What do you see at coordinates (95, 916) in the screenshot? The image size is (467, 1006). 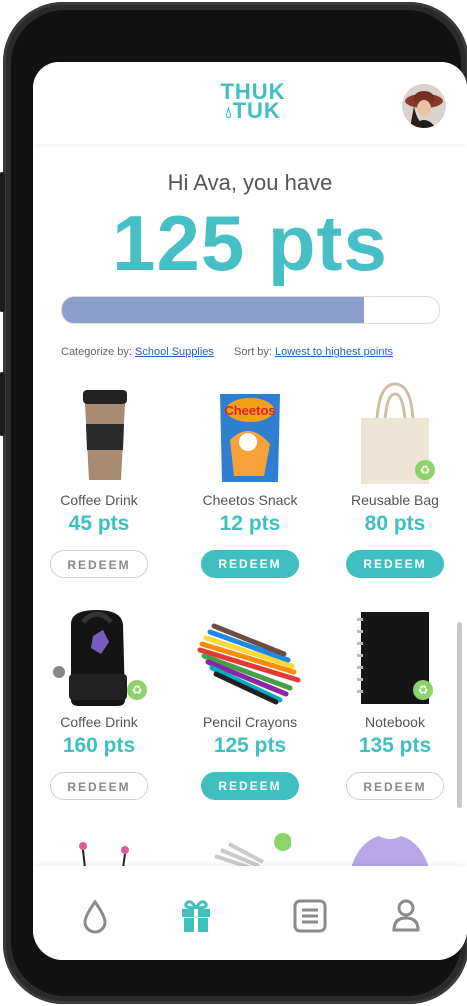 I see `drop-icon` at bounding box center [95, 916].